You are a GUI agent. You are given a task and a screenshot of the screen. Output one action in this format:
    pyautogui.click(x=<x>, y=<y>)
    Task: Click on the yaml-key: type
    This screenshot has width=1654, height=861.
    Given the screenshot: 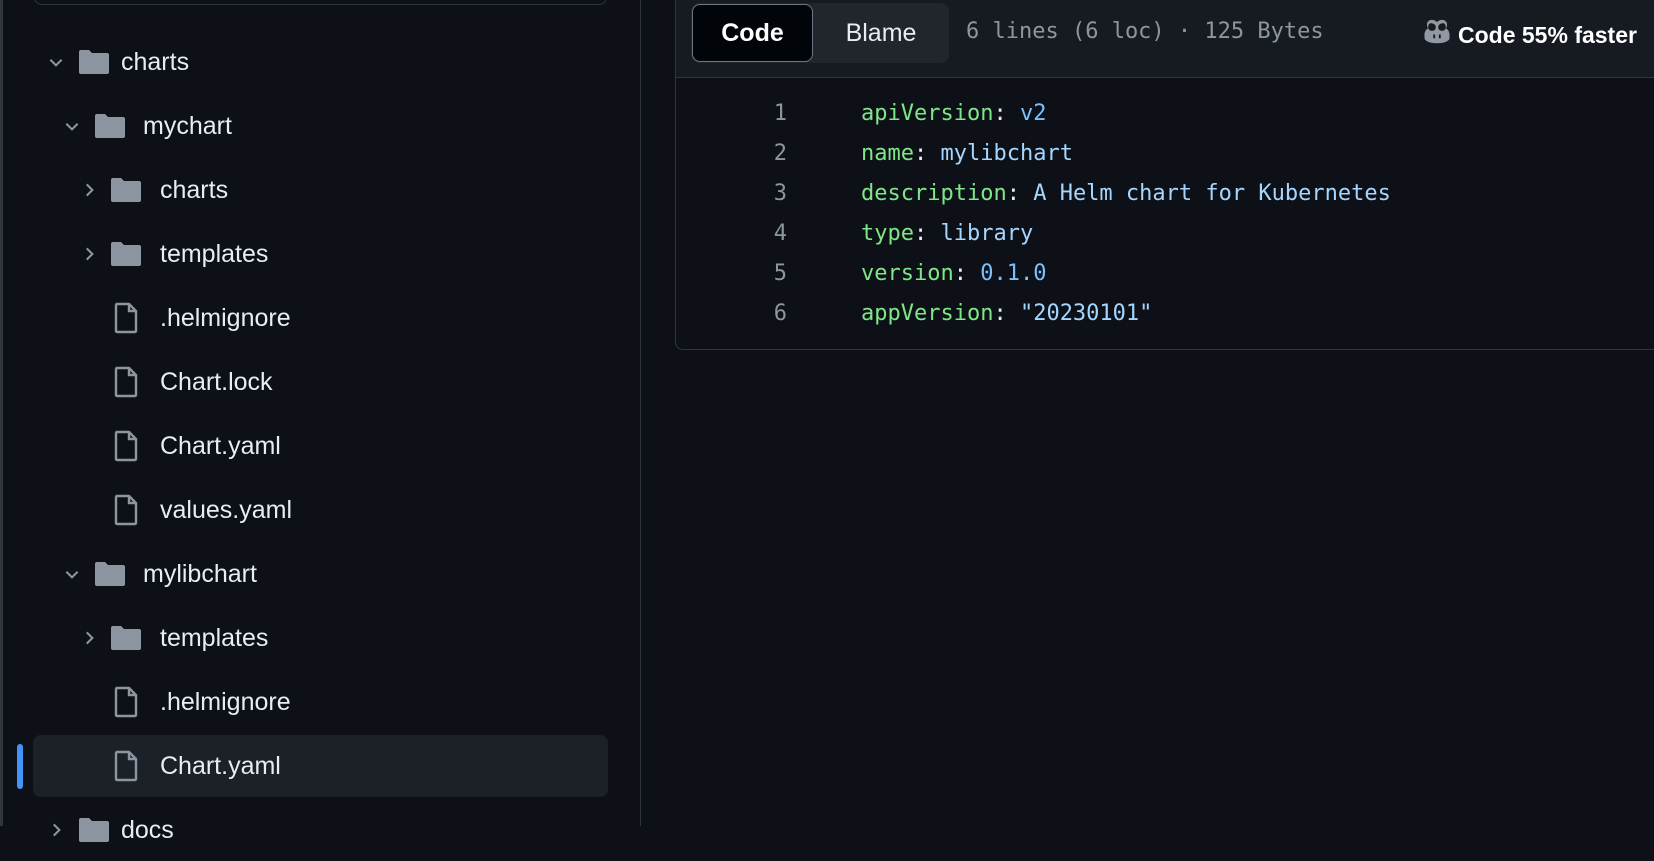 What is the action you would take?
    pyautogui.click(x=887, y=233)
    